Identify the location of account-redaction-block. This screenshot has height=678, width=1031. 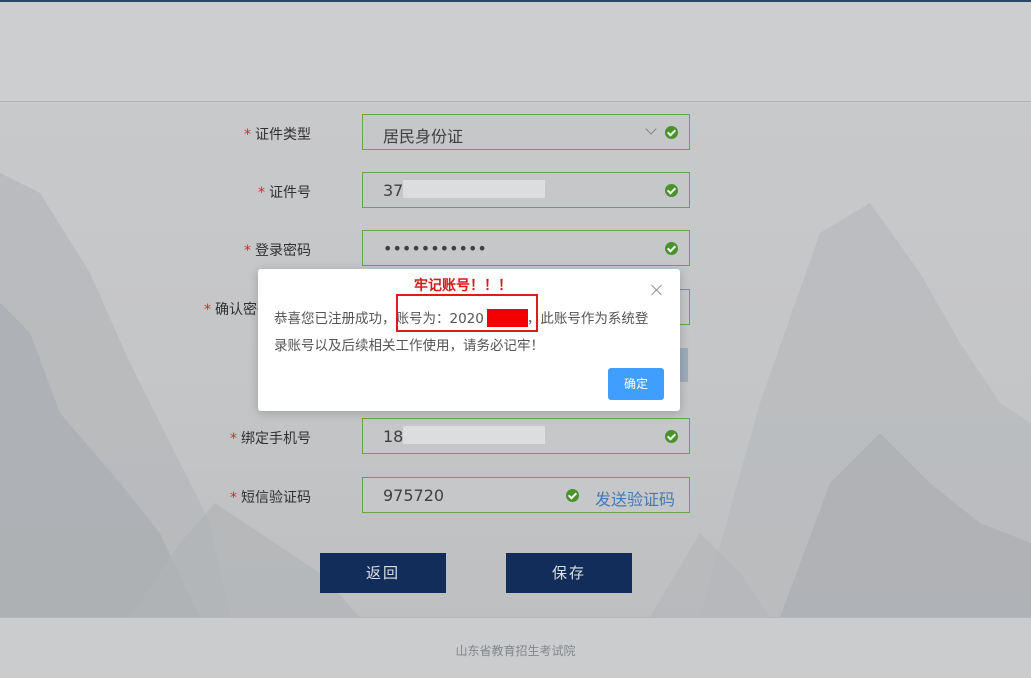
(507, 318).